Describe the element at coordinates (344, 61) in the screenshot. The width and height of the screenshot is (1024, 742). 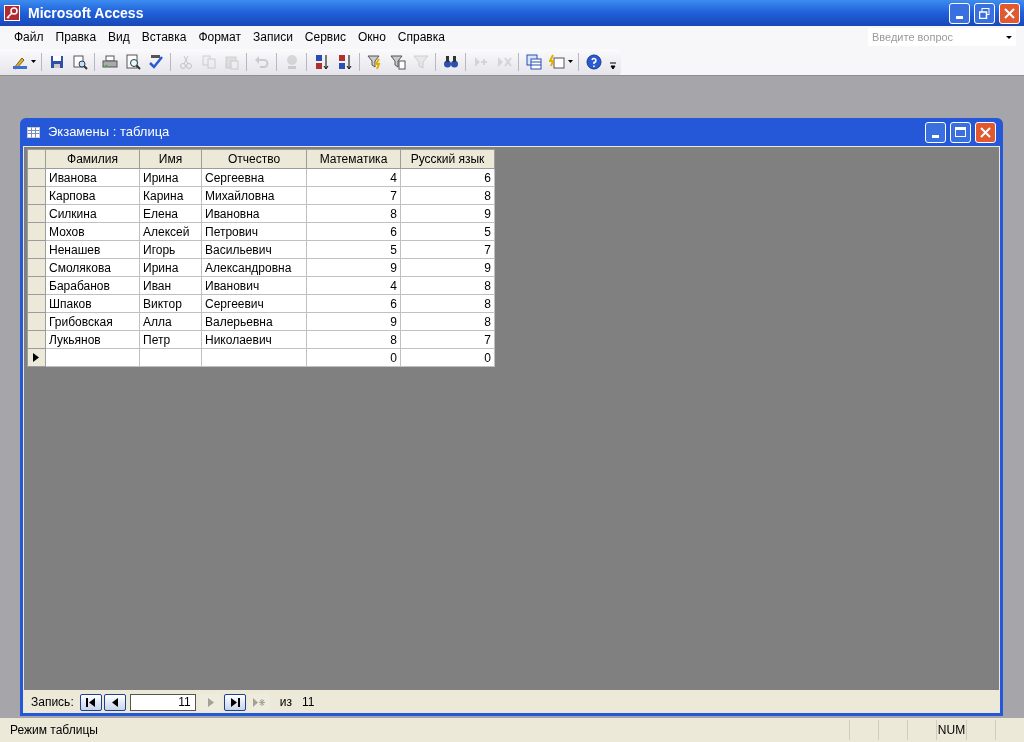
I see `sort-descending-icon` at that location.